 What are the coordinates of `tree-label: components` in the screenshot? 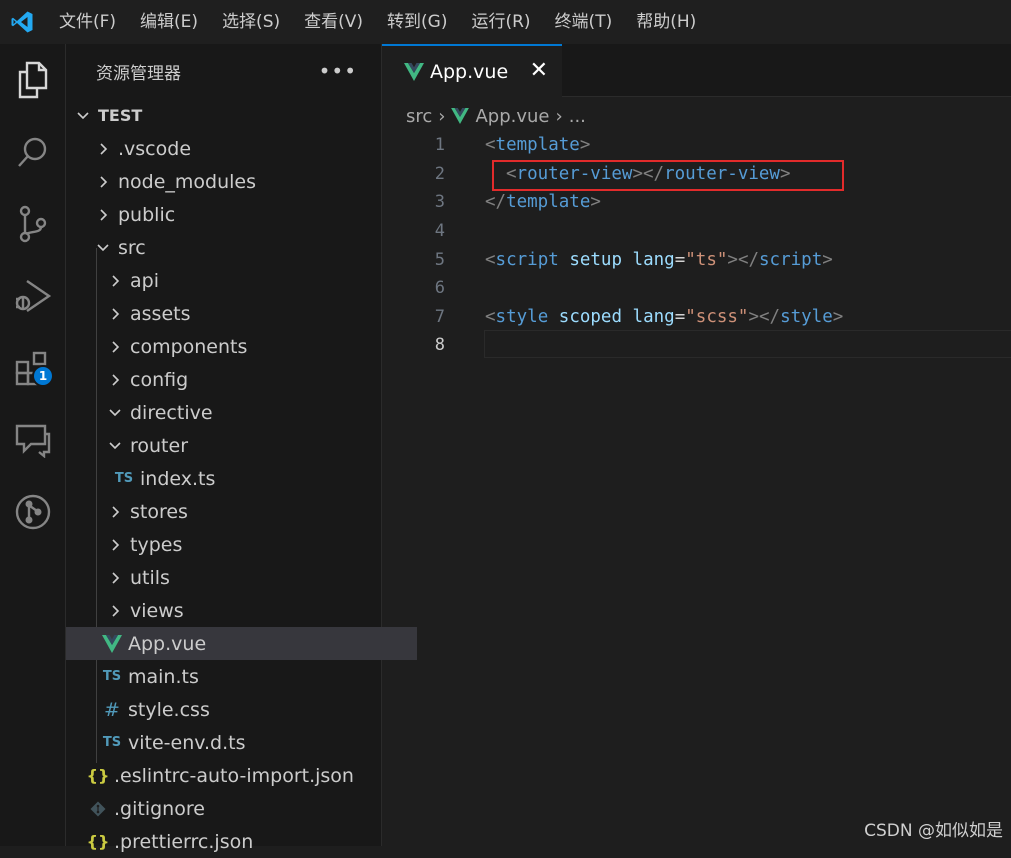 It's located at (189, 346).